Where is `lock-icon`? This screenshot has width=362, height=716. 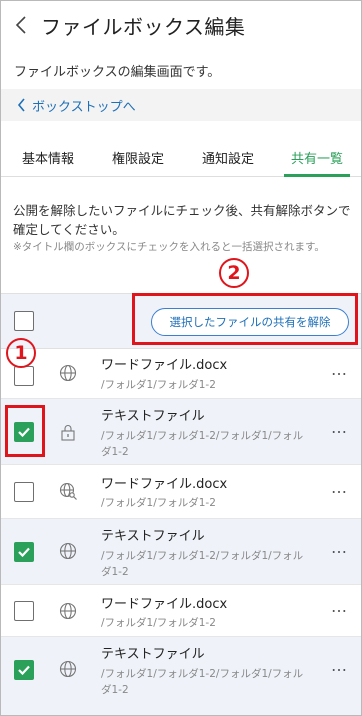 lock-icon is located at coordinates (68, 433).